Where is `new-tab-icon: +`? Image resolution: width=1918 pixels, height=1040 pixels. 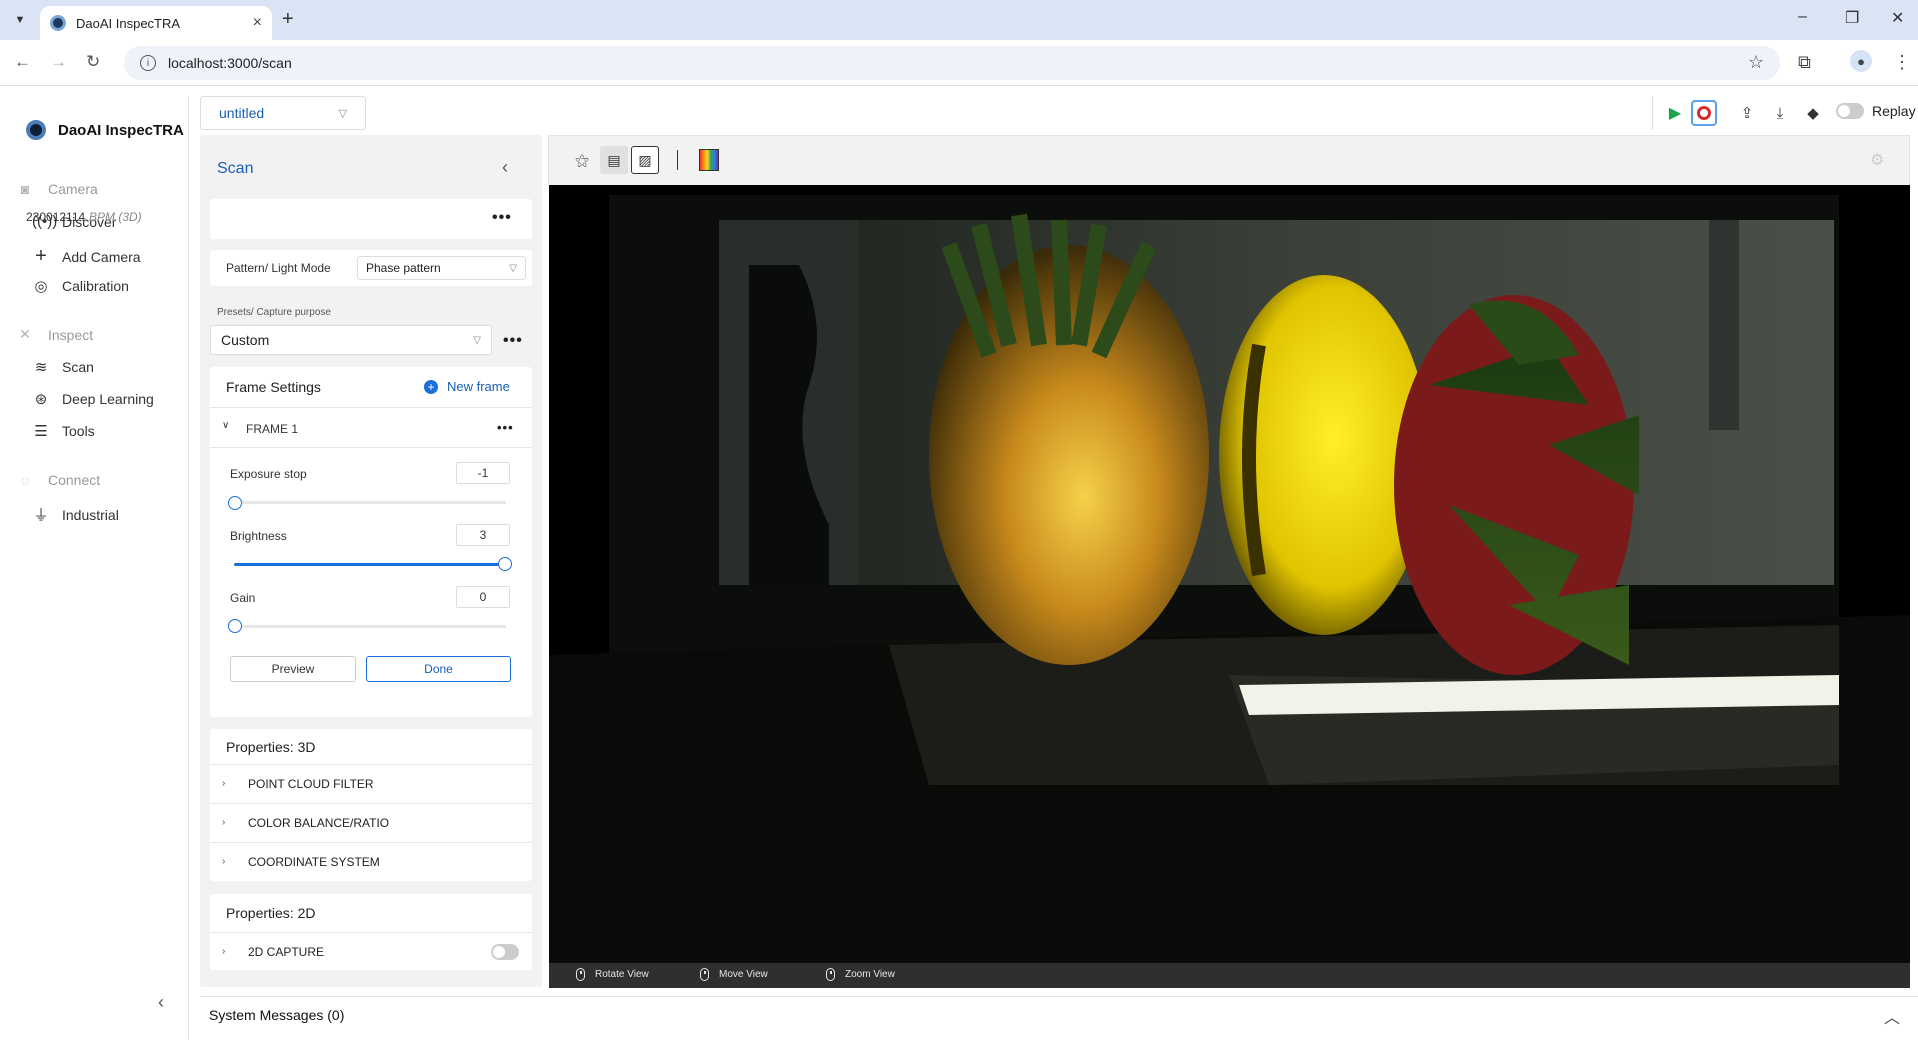
new-tab-icon: + is located at coordinates (288, 19).